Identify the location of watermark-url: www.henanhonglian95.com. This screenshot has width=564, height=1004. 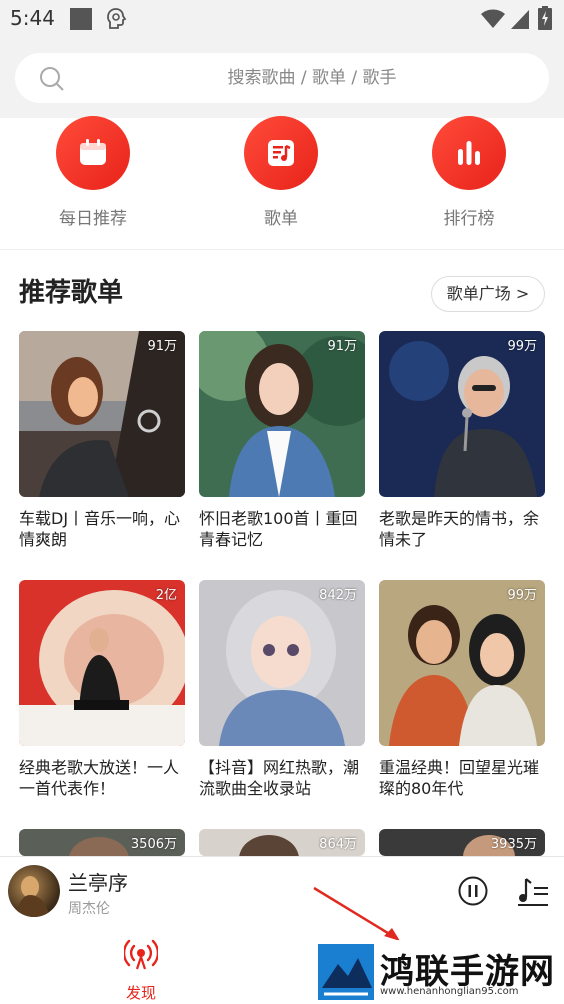
(449, 991).